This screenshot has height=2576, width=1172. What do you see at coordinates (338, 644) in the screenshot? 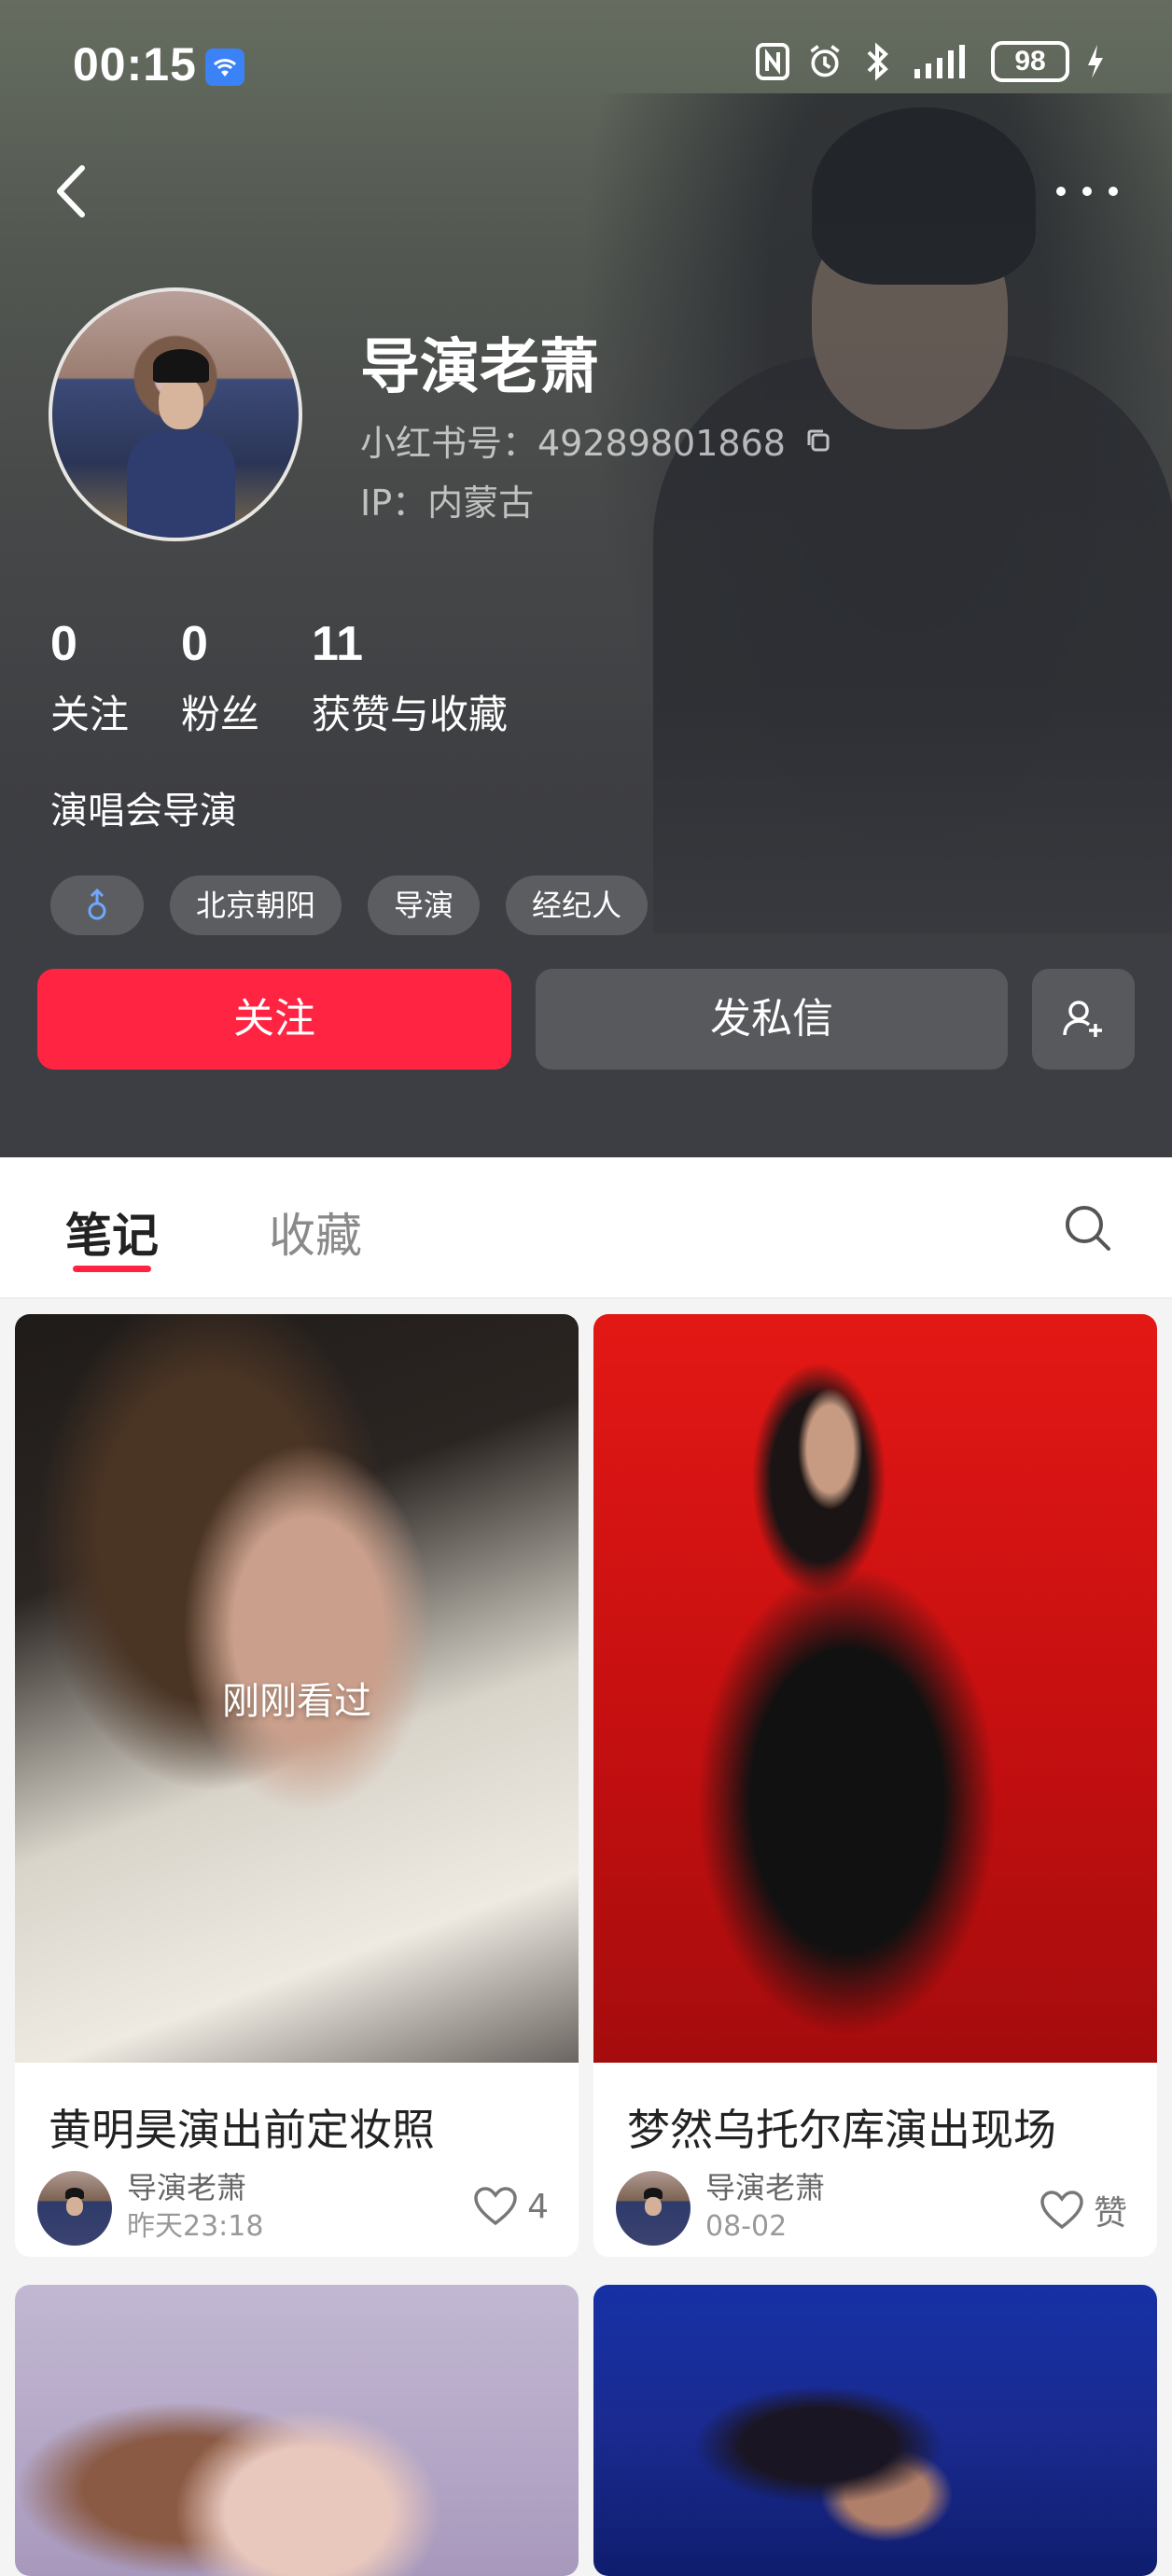
I see `stat-value: 11` at bounding box center [338, 644].